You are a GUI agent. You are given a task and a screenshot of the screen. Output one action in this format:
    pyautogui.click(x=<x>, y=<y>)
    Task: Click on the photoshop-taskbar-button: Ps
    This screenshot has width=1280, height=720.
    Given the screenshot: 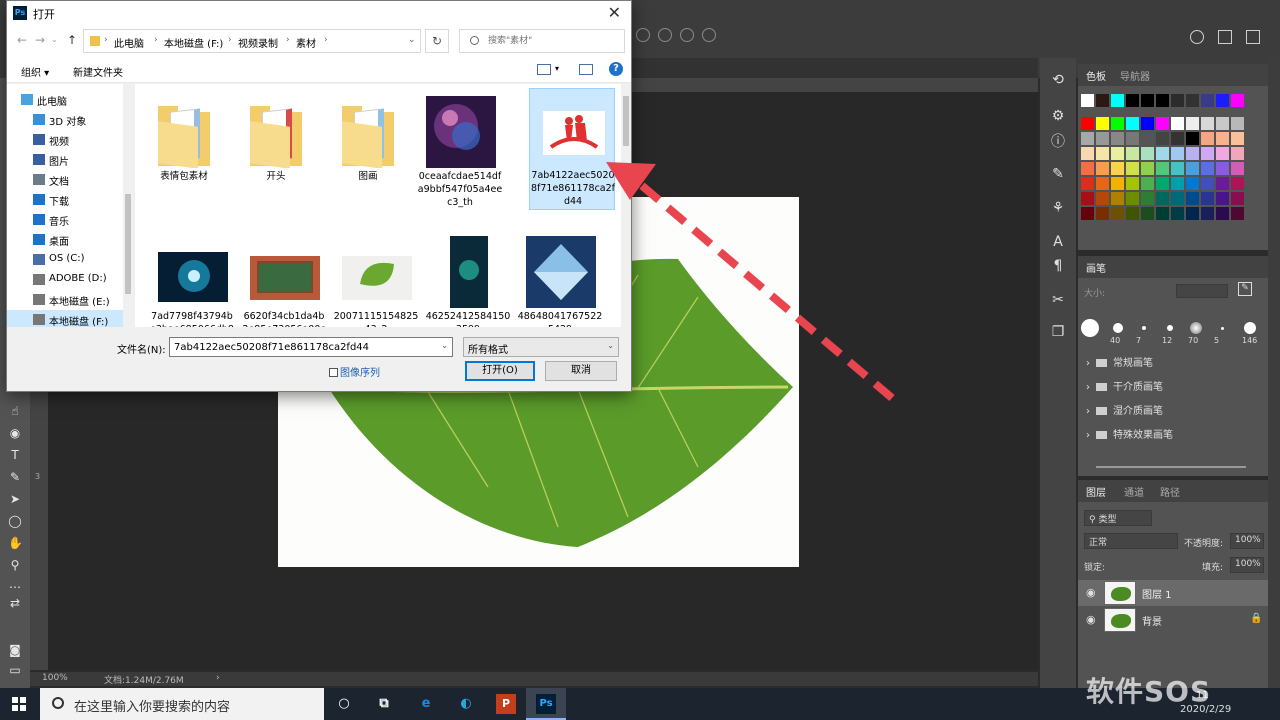 What is the action you would take?
    pyautogui.click(x=546, y=704)
    